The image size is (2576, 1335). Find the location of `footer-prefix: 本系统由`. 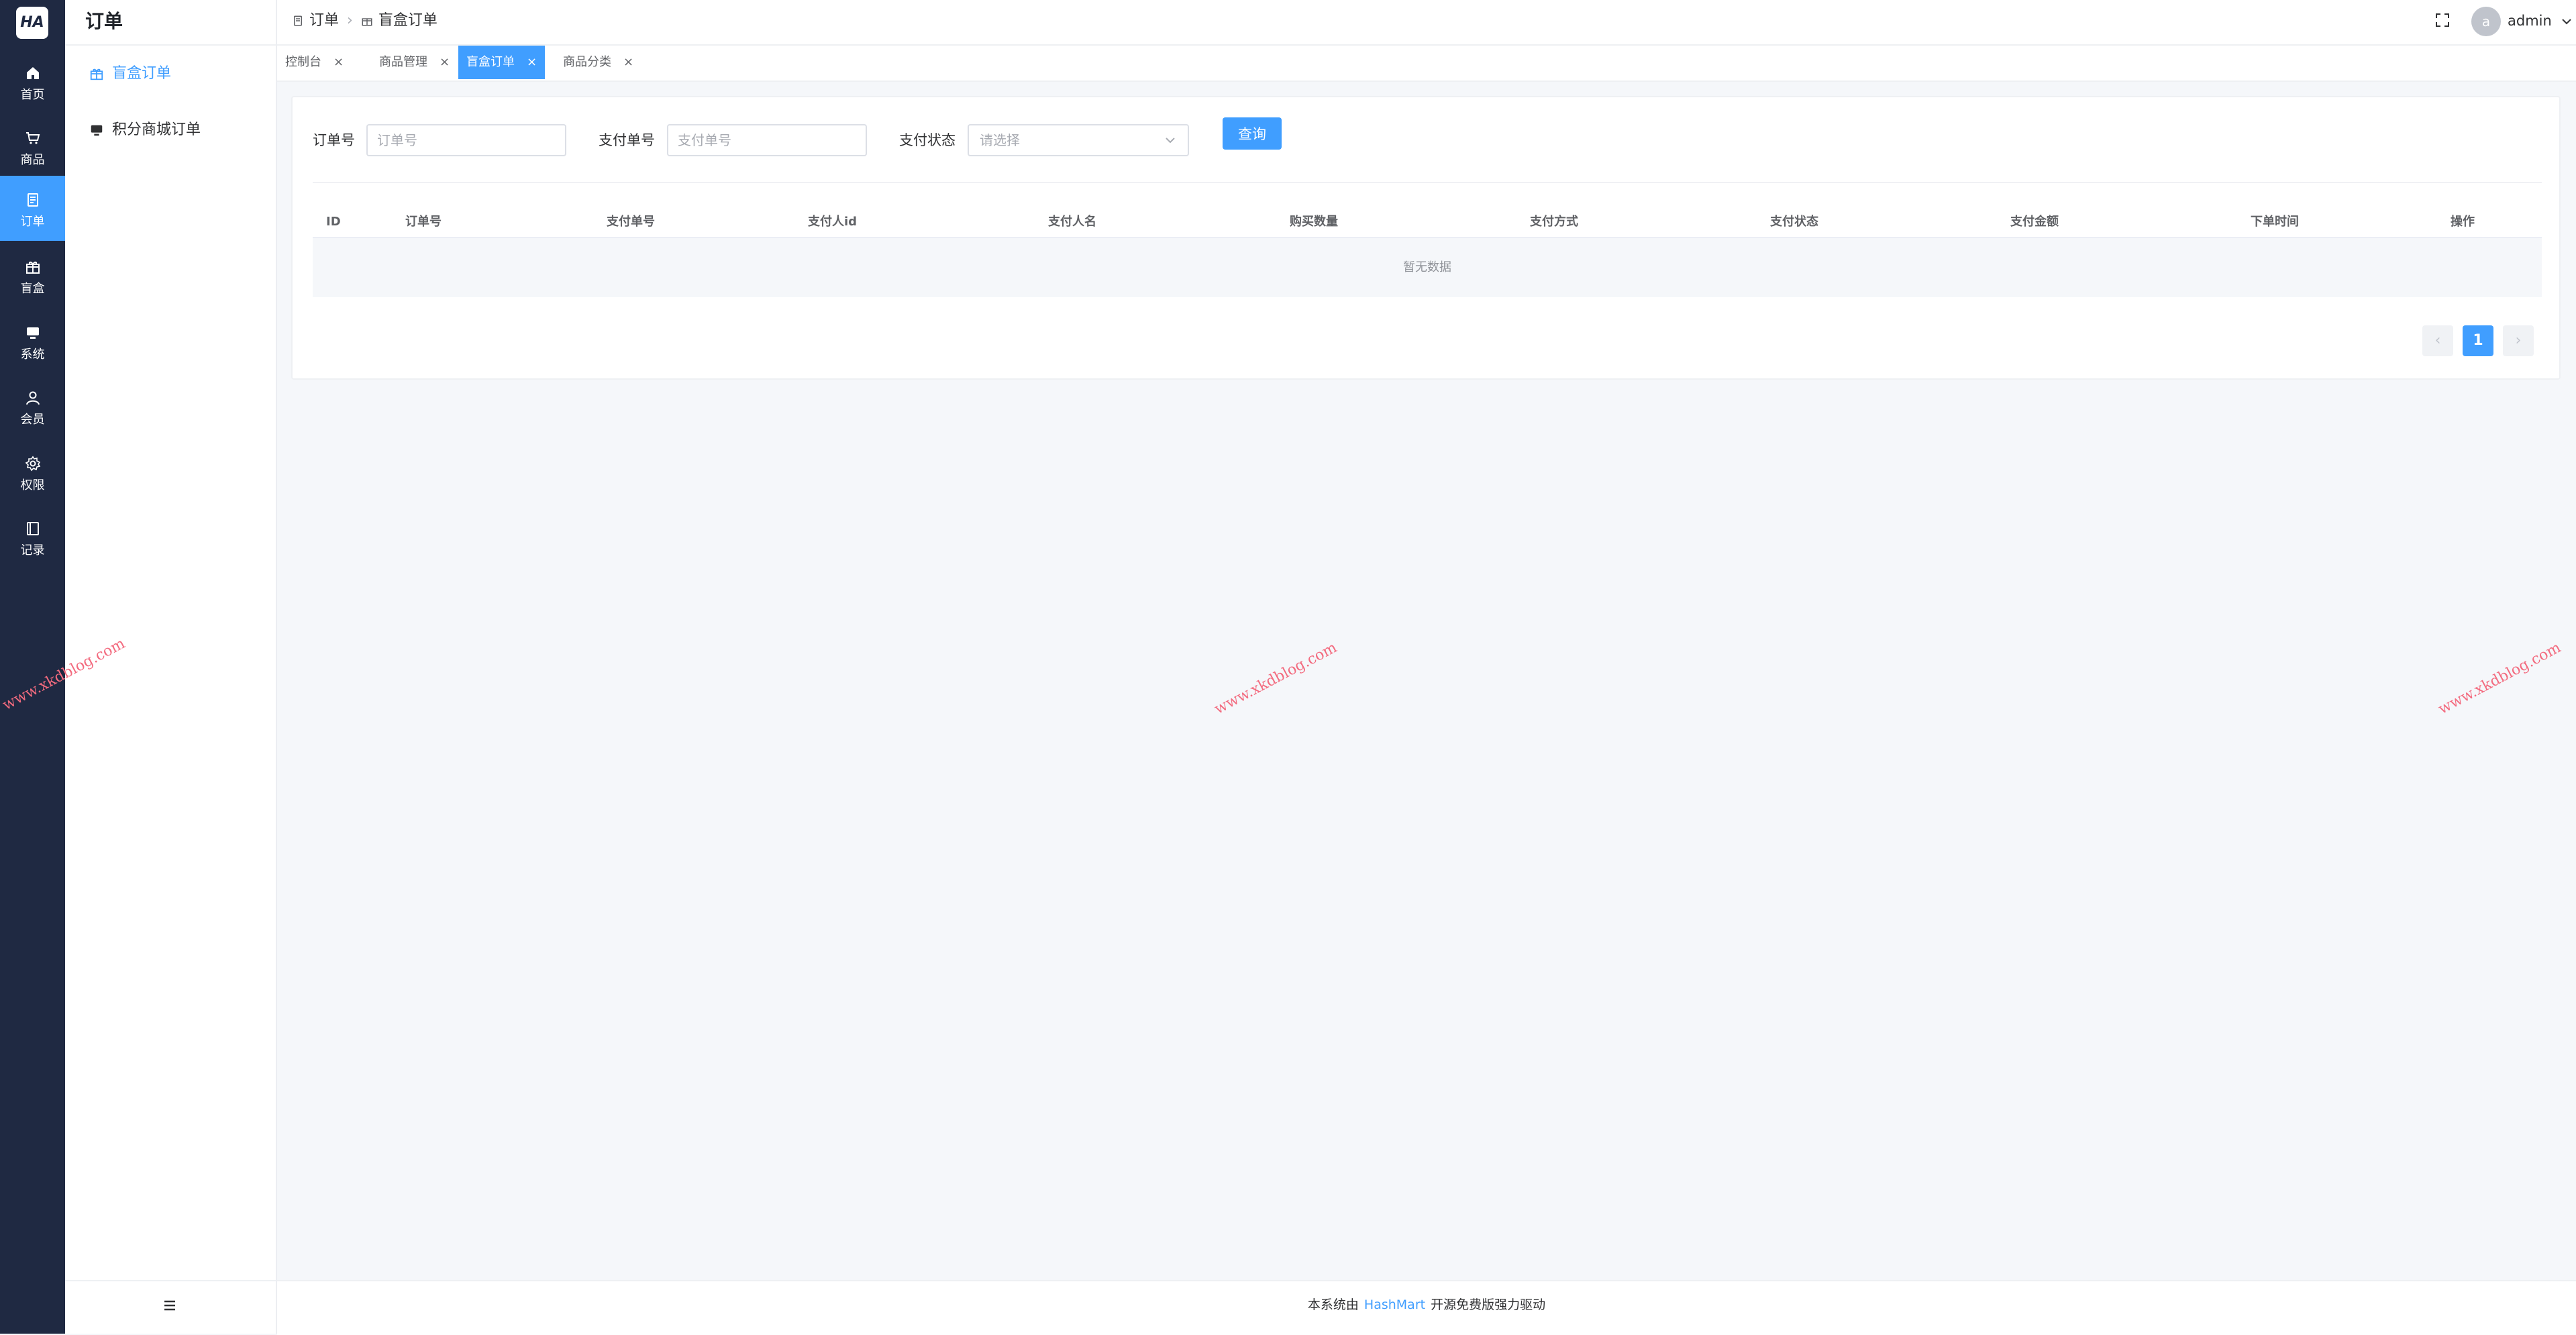

footer-prefix: 本系统由 is located at coordinates (1333, 1304).